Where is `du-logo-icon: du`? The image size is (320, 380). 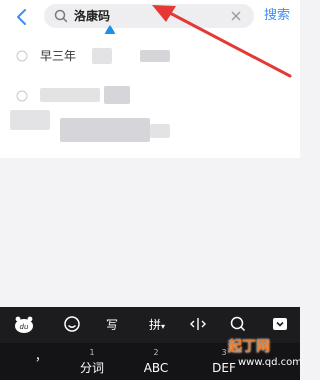 du-logo-icon: du is located at coordinates (24, 324).